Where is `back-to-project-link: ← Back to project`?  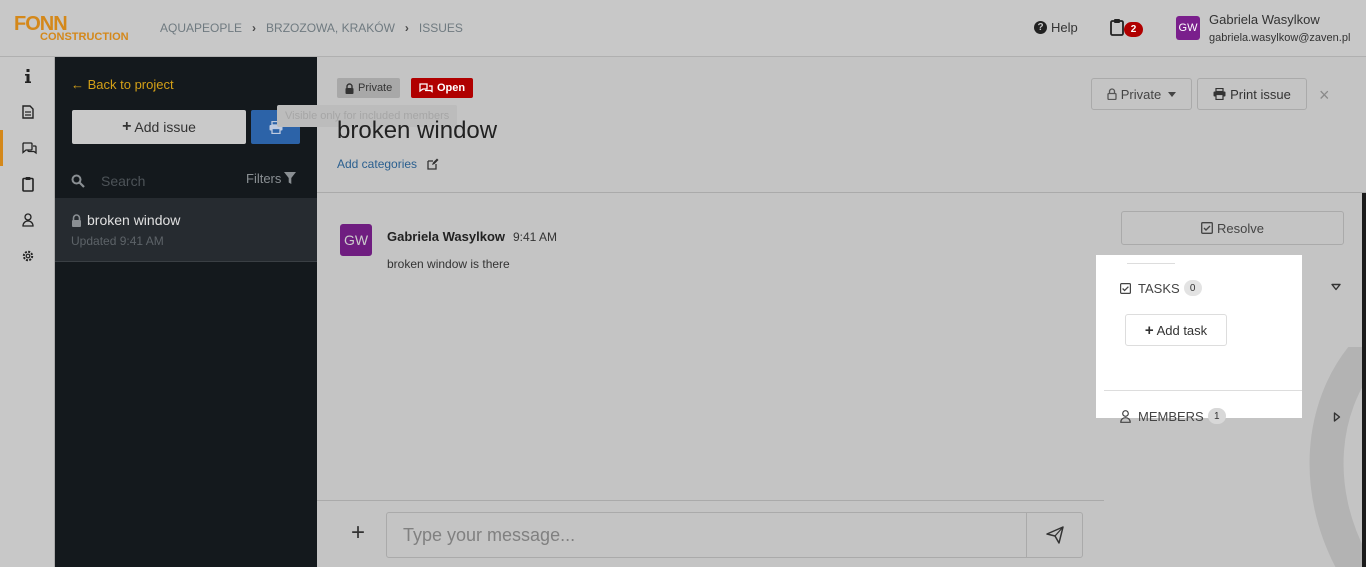 back-to-project-link: ← Back to project is located at coordinates (122, 84).